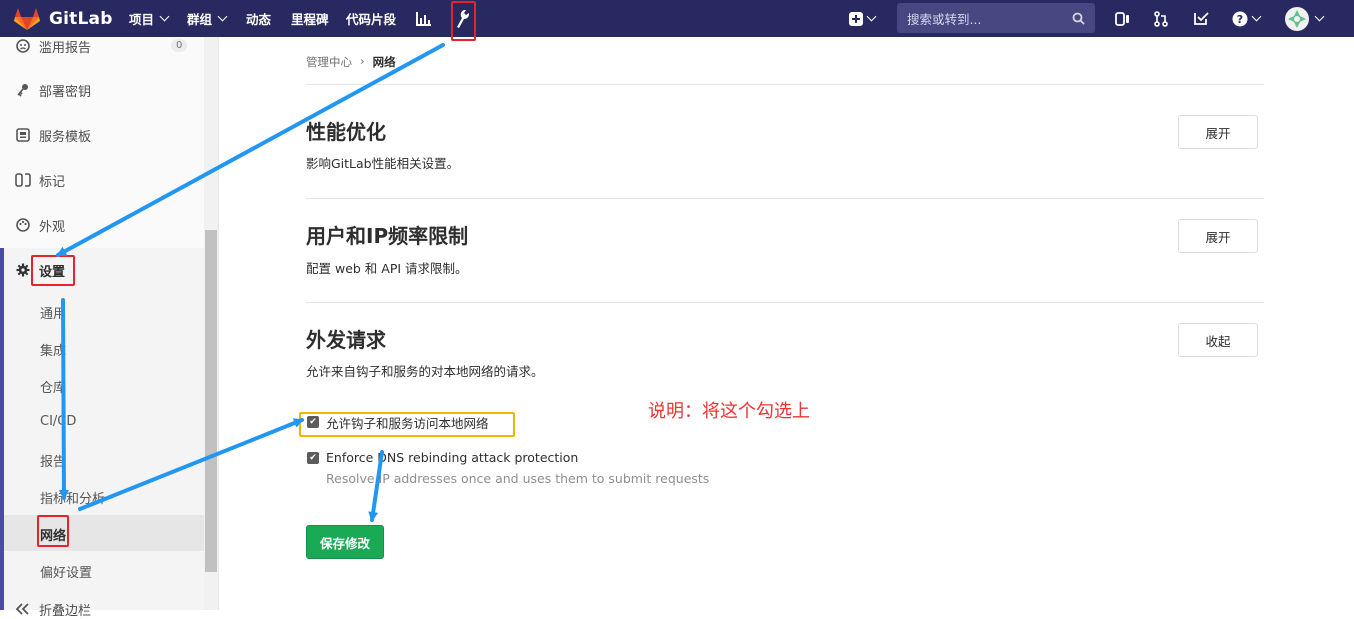 The height and width of the screenshot is (619, 1354). What do you see at coordinates (142, 19) in the screenshot?
I see `nav-projects-label: 项目` at bounding box center [142, 19].